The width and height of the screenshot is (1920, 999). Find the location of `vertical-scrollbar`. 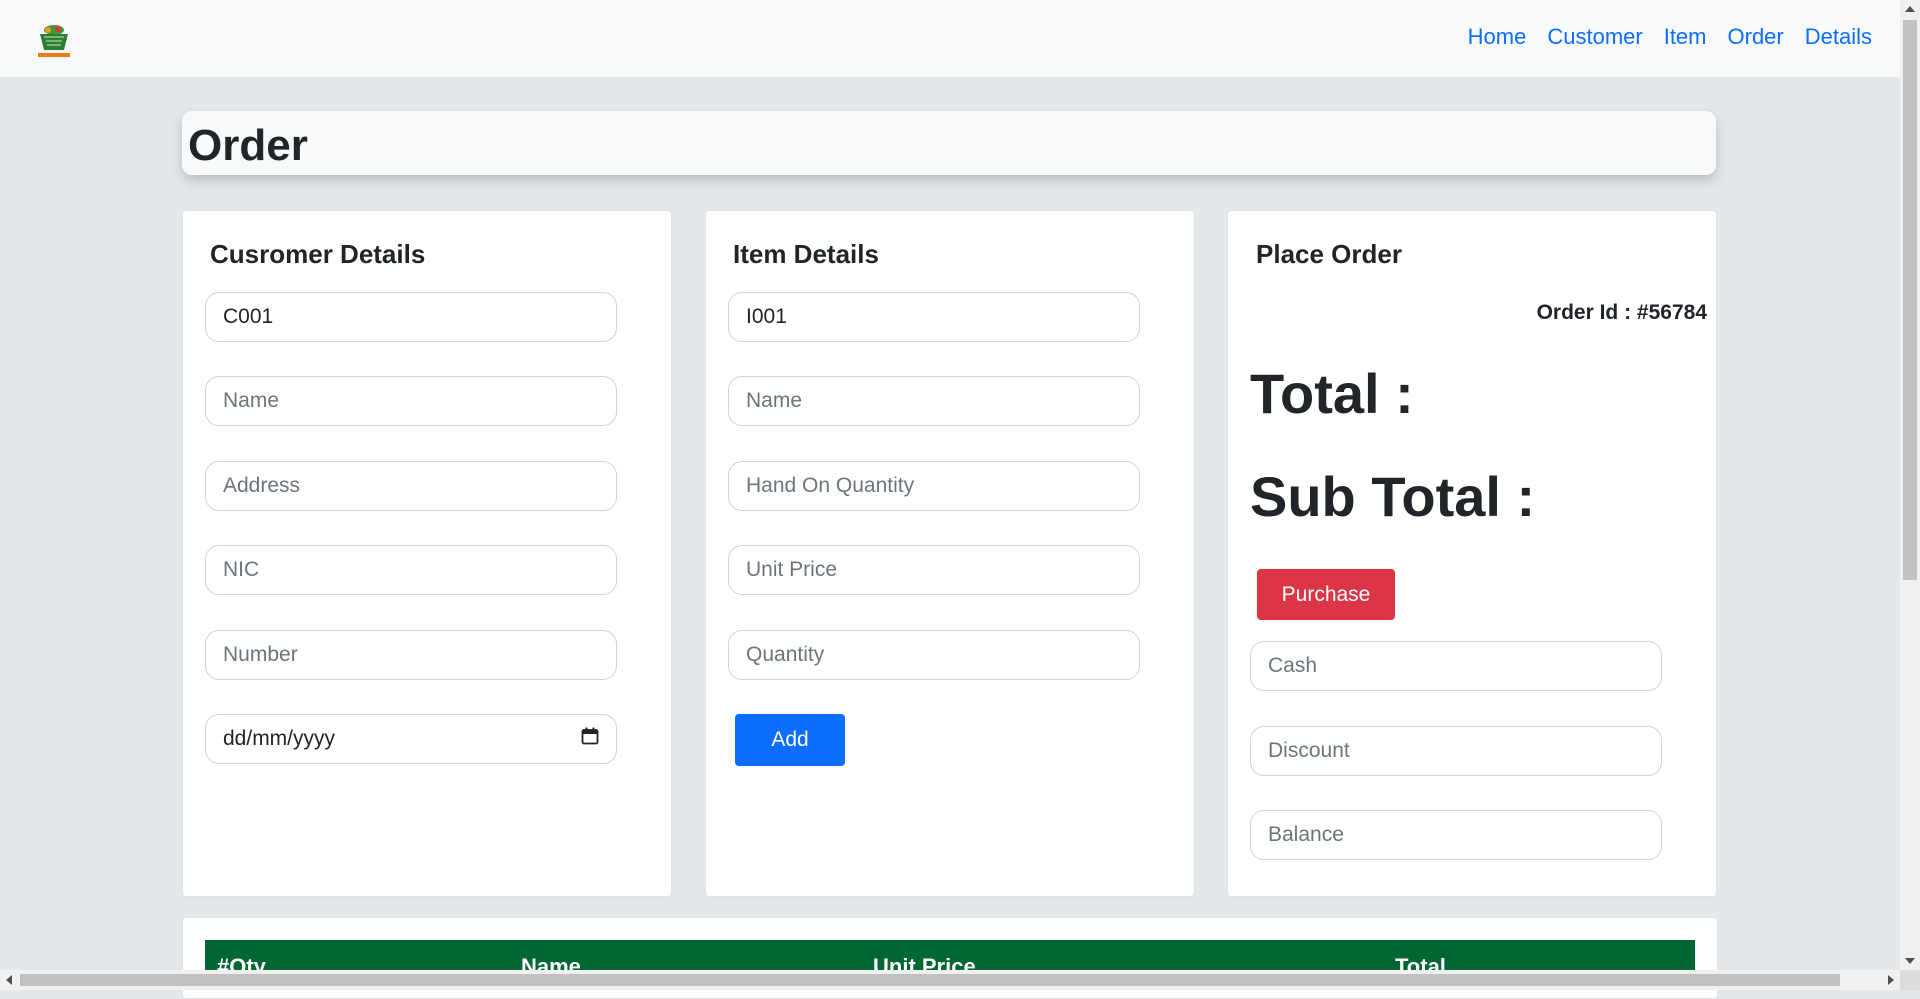

vertical-scrollbar is located at coordinates (1910, 485).